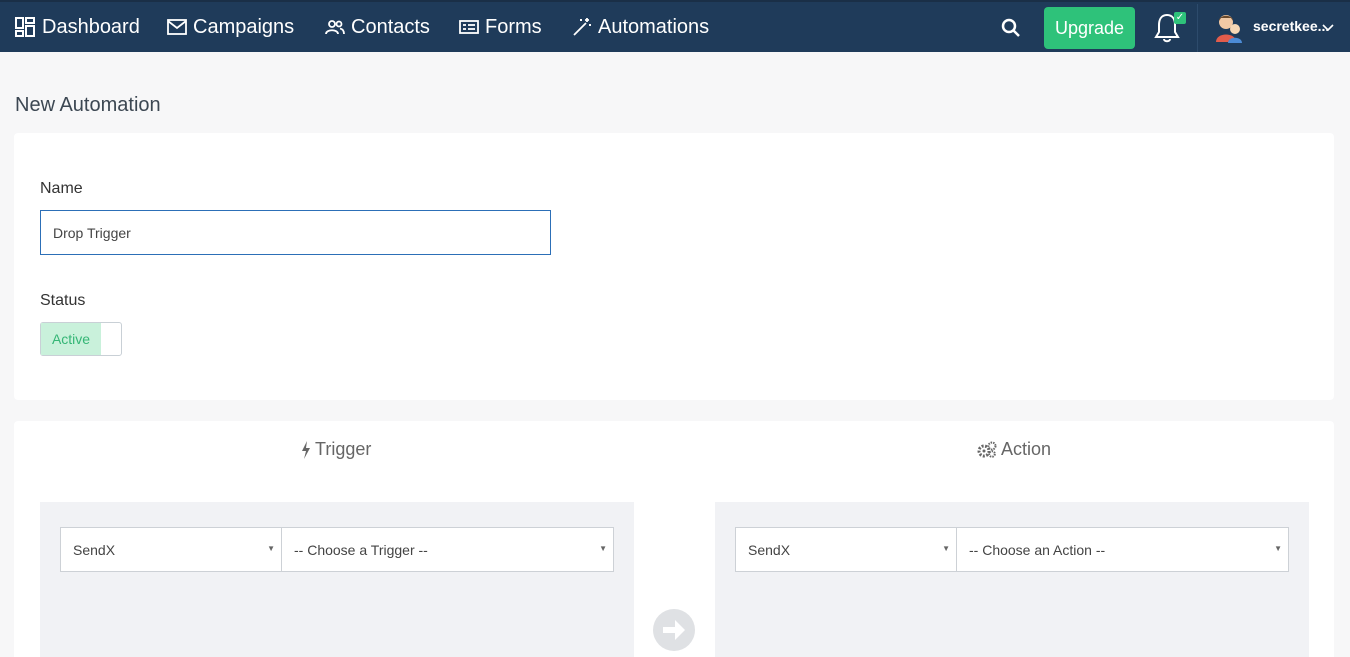  What do you see at coordinates (1026, 449) in the screenshot?
I see `action-heading-label: Action` at bounding box center [1026, 449].